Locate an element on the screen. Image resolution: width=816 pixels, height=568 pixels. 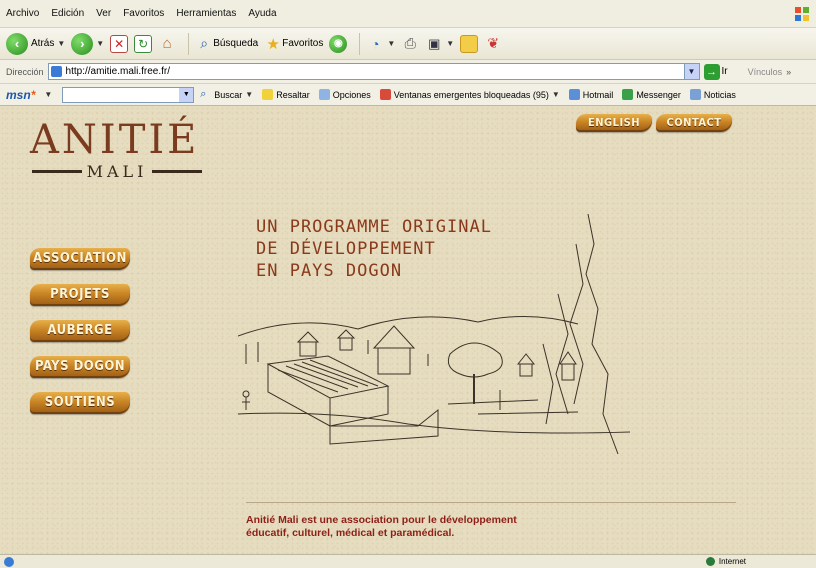
history-icon: ◔ is located at coordinates (375, 43).